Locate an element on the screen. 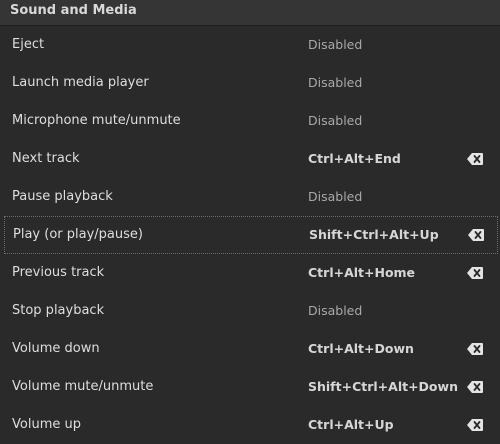  shortcut-accelerator: Shift+Ctrl+Alt+Up is located at coordinates (374, 234).